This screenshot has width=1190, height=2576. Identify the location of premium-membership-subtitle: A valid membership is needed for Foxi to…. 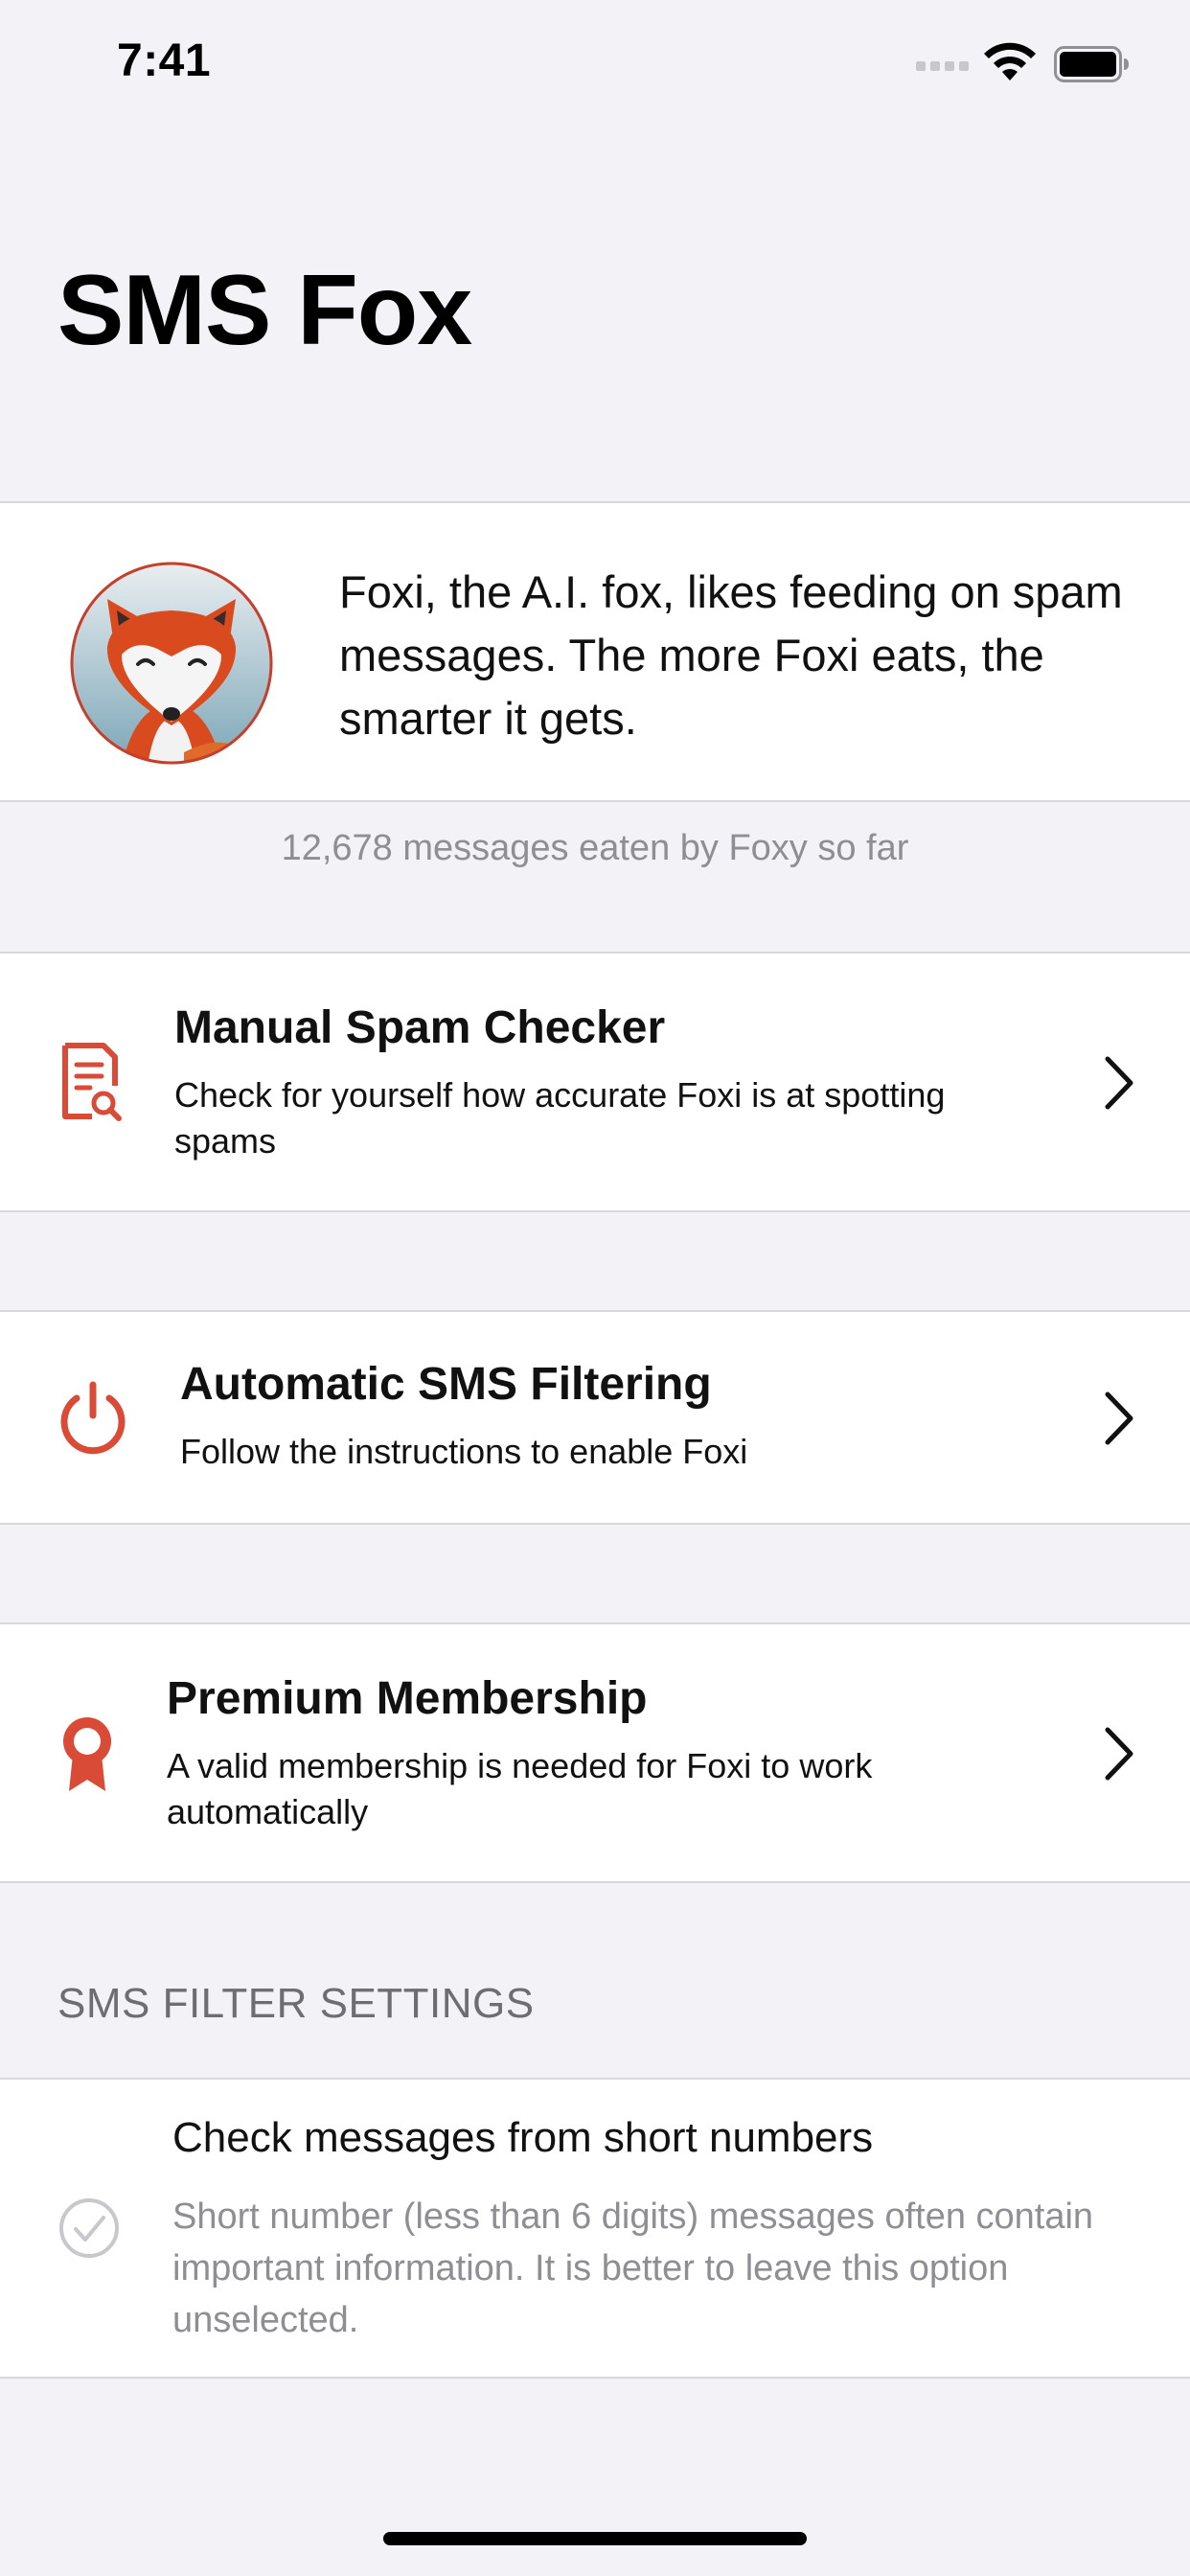
(520, 1788).